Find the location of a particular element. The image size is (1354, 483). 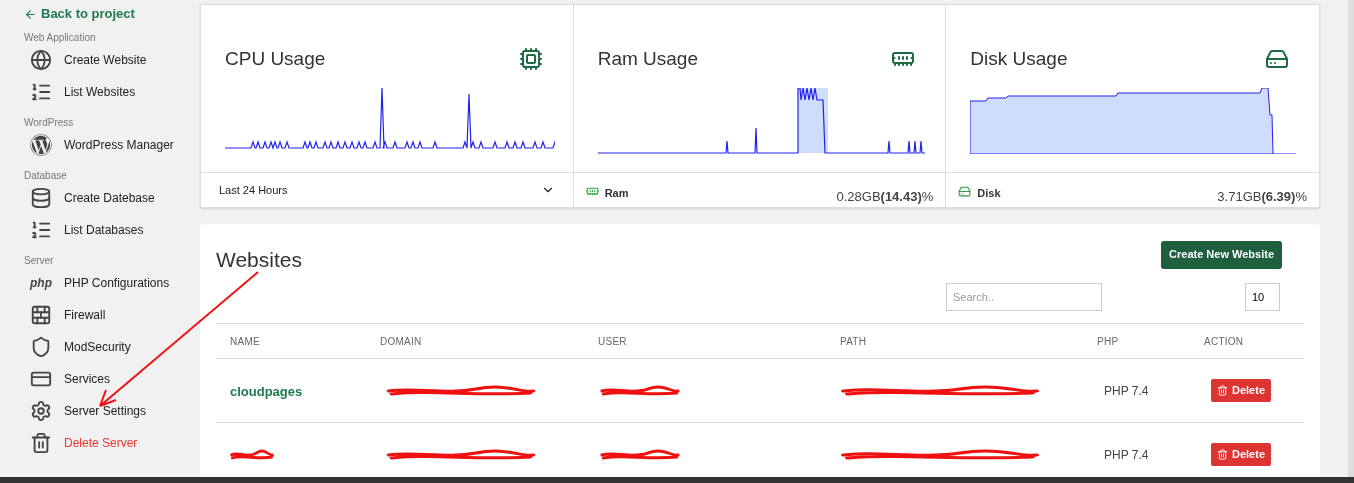

create-website-button: Create New Website is located at coordinates (1221, 254).